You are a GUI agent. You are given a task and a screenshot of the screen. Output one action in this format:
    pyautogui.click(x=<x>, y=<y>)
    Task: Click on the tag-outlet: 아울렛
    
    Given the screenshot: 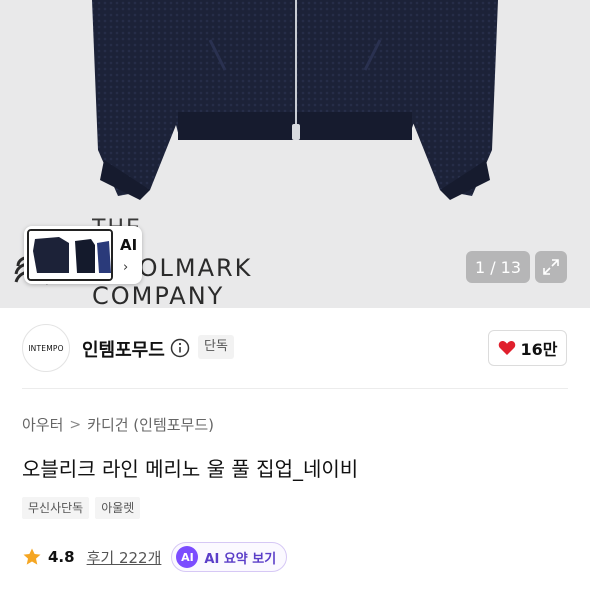 What is the action you would take?
    pyautogui.click(x=118, y=508)
    